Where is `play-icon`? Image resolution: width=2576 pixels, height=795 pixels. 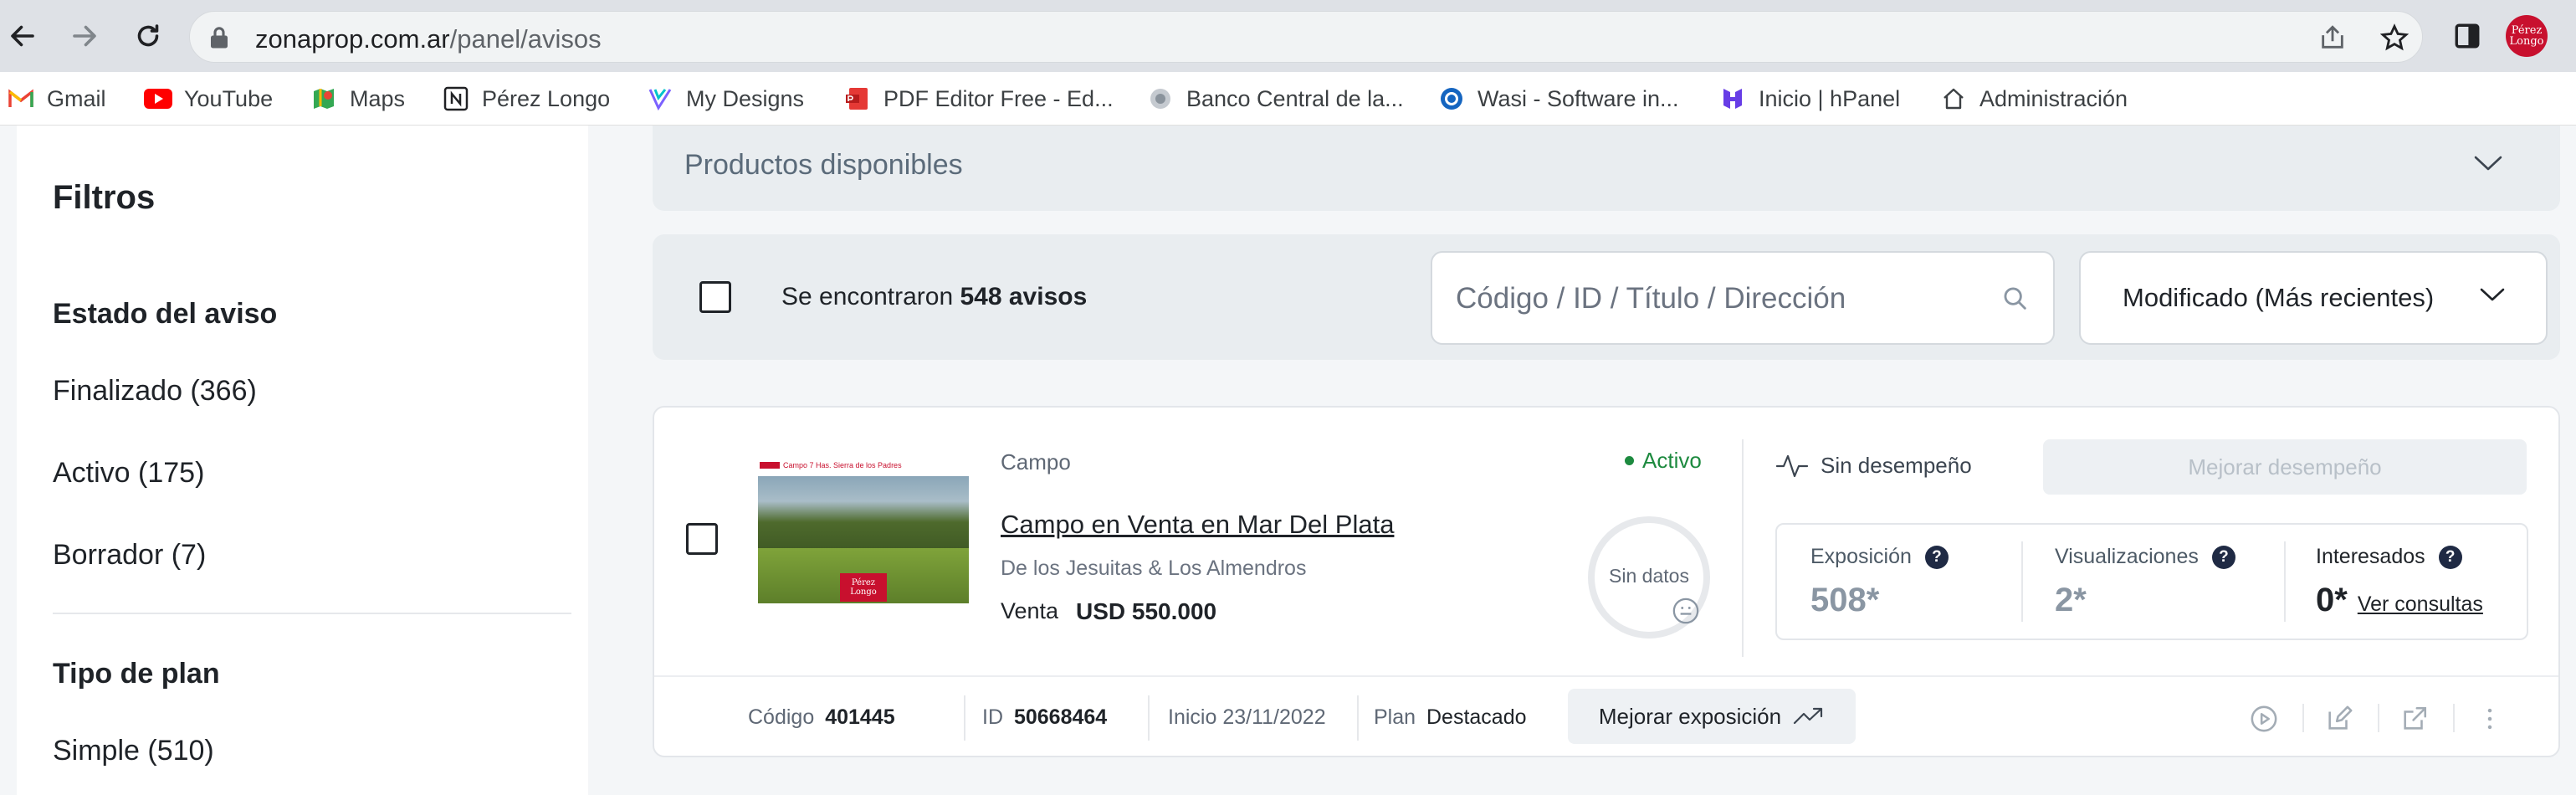
play-icon is located at coordinates (2264, 719).